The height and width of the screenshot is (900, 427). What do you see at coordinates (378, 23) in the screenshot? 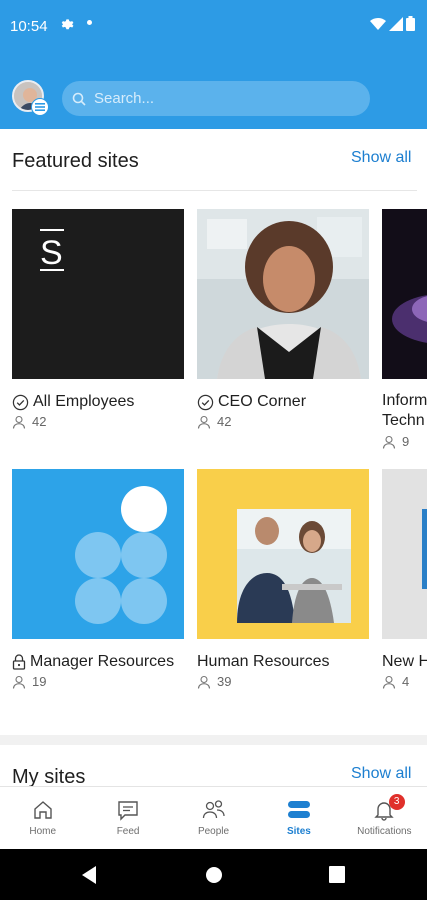
I see `wifi-icon` at bounding box center [378, 23].